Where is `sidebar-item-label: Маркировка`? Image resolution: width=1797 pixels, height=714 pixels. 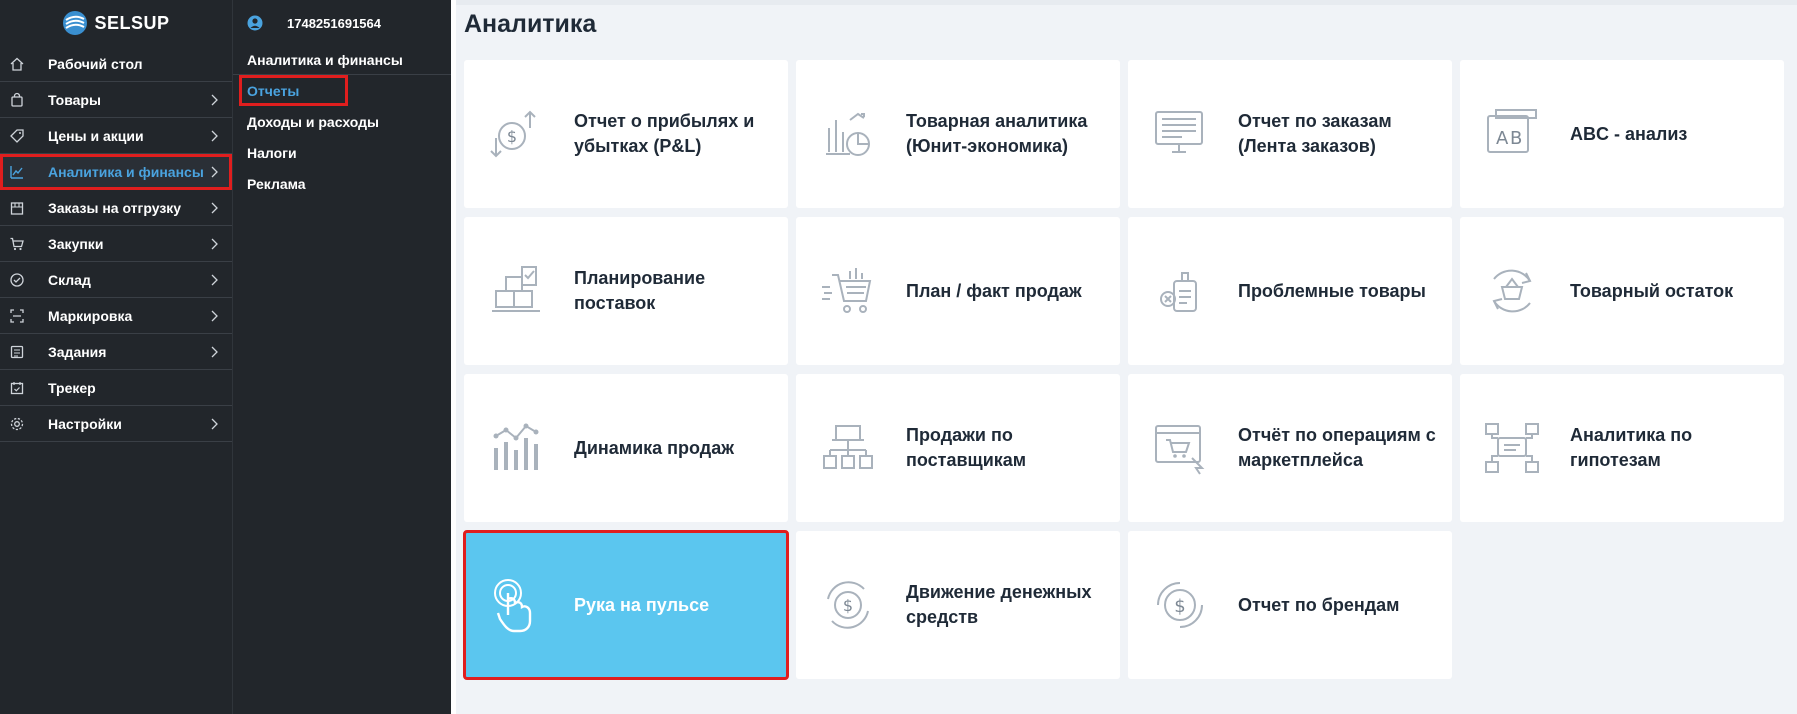 sidebar-item-label: Маркировка is located at coordinates (90, 315).